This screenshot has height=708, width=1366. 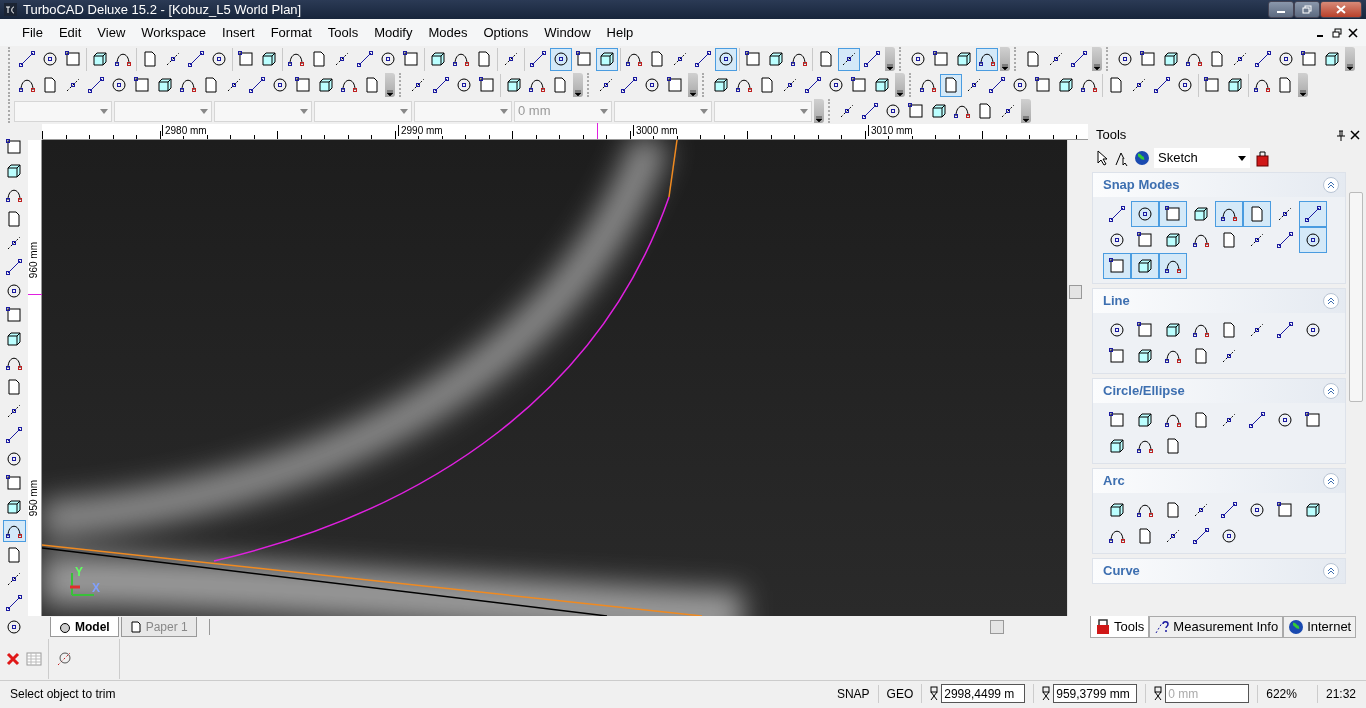 I want to click on line-icon, so click(x=1285, y=240).